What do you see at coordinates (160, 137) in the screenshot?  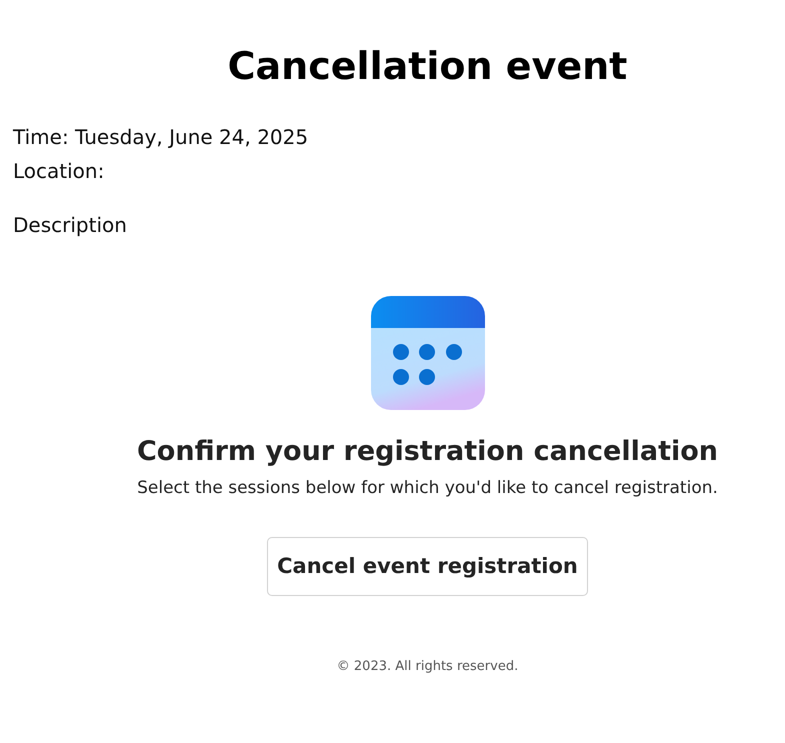 I see `detail-text: Time: Tuesday, June 24, 2025` at bounding box center [160, 137].